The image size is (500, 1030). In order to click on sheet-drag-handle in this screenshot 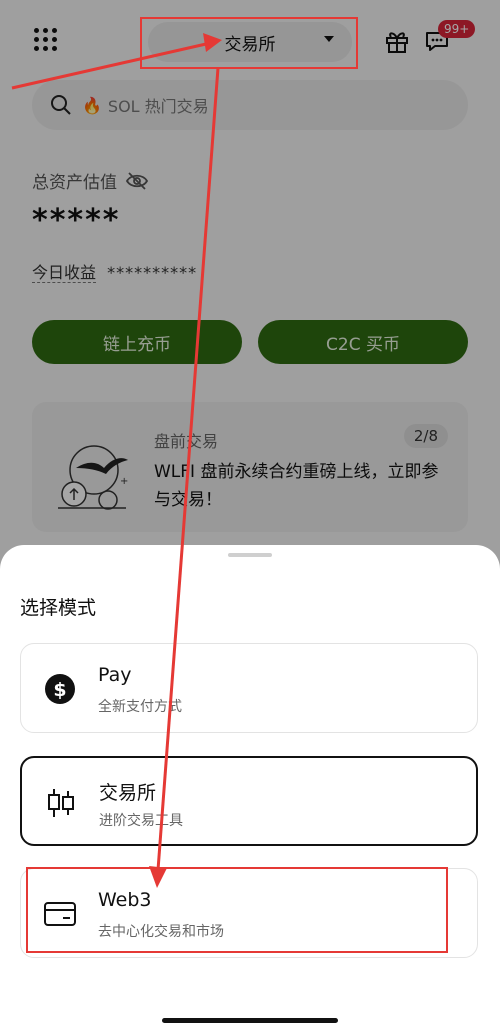, I will do `click(250, 555)`.